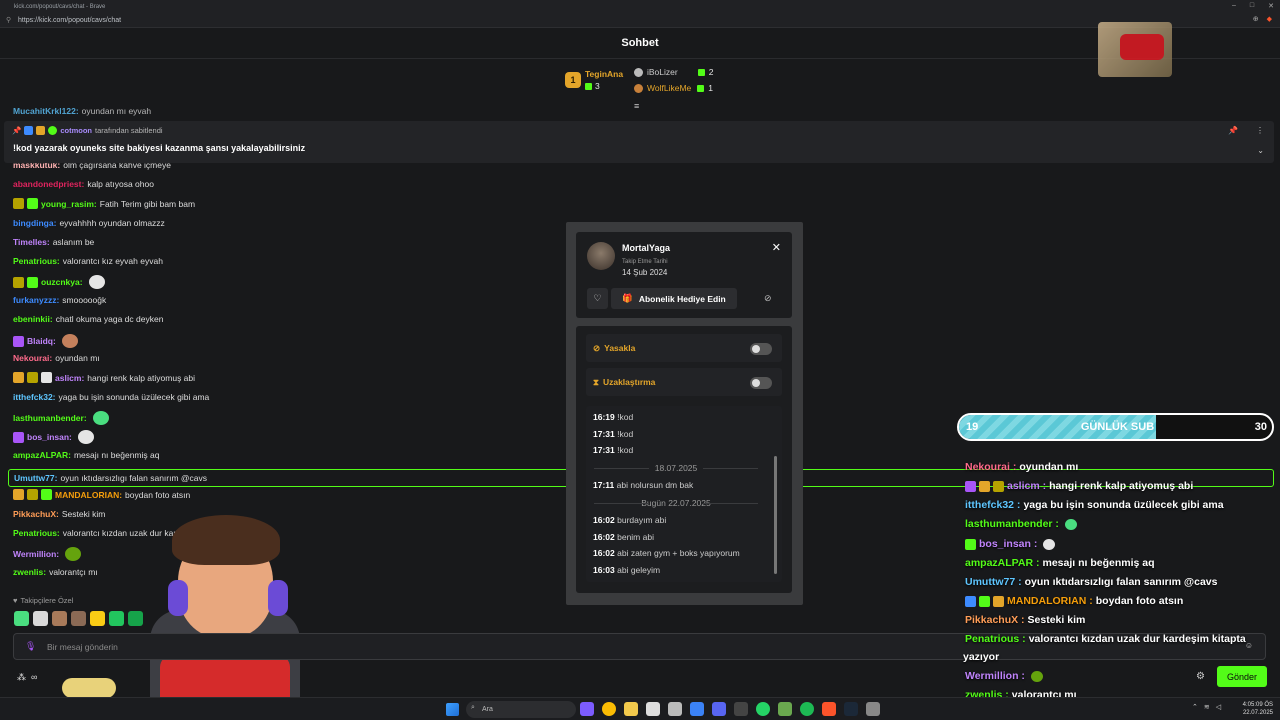  Describe the element at coordinates (1242, 676) in the screenshot. I see `send-button: Gönder` at that location.